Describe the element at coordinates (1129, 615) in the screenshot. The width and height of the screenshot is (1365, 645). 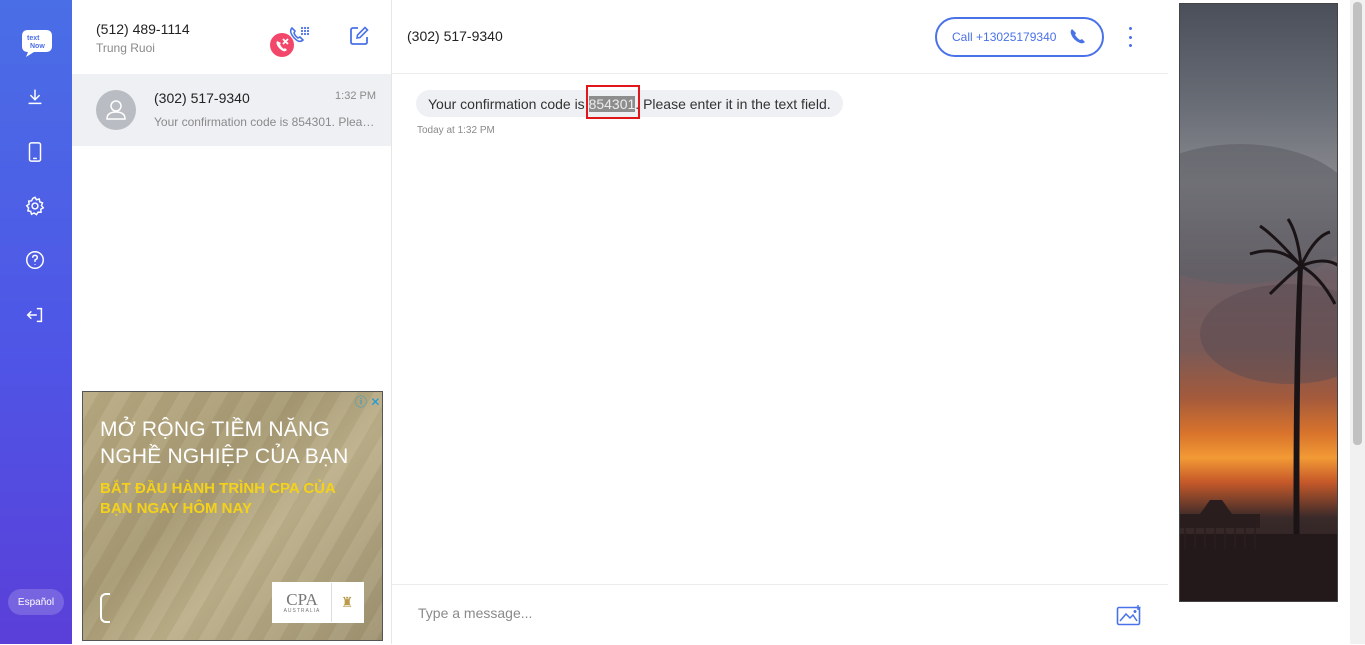
I see `attach-image-icon` at that location.